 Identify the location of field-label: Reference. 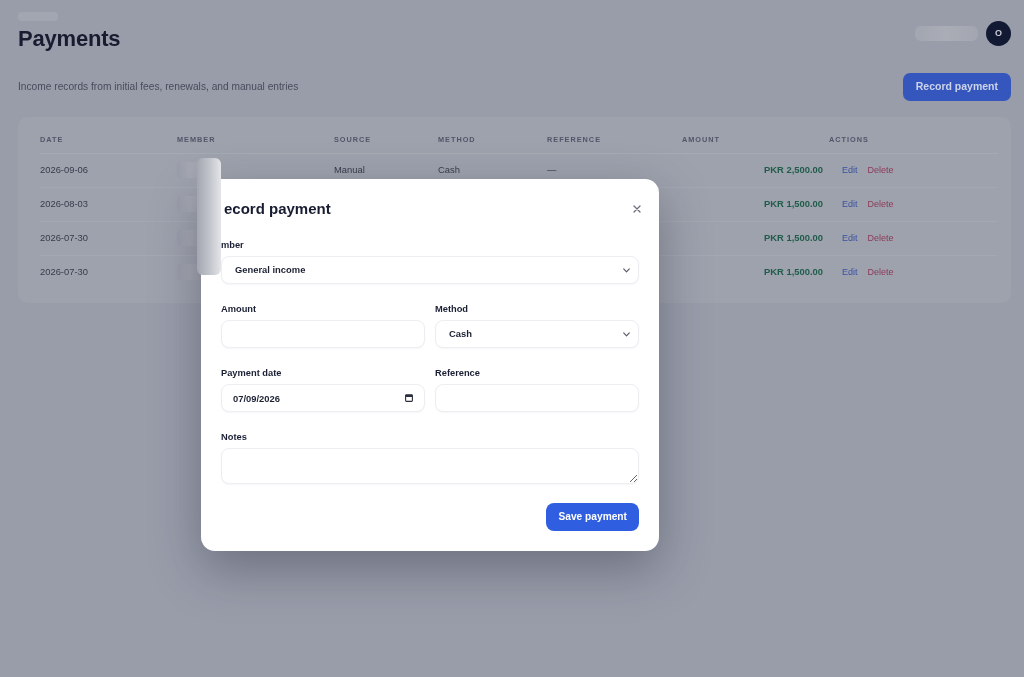
(457, 373).